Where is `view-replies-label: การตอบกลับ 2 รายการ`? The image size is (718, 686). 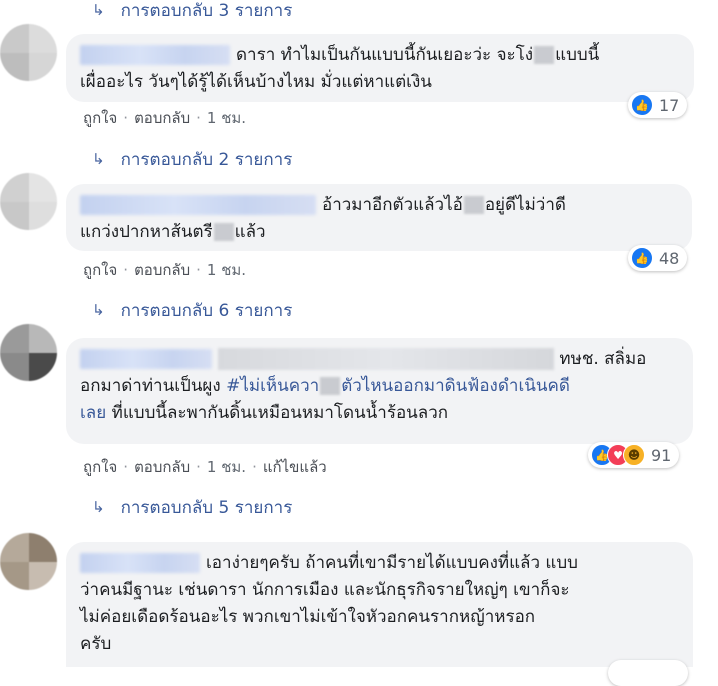 view-replies-label: การตอบกลับ 2 รายการ is located at coordinates (206, 159).